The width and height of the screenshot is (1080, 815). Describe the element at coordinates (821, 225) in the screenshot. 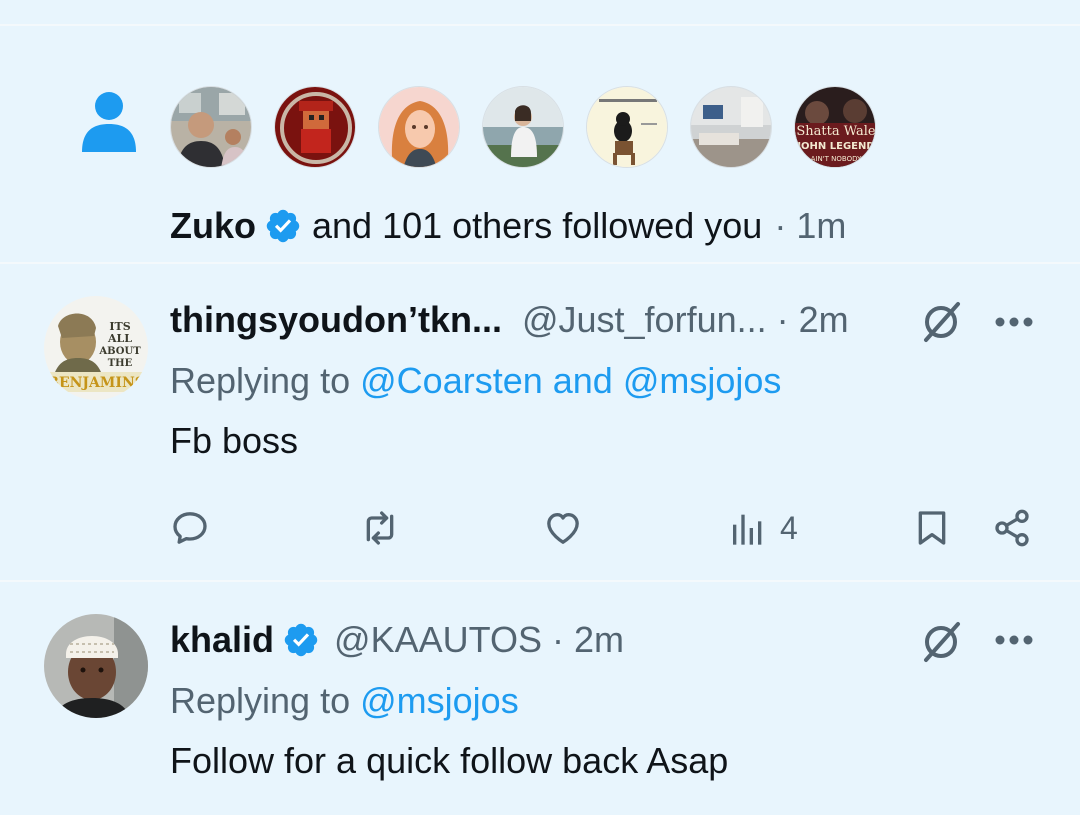

I see `follow-time: 1m` at that location.